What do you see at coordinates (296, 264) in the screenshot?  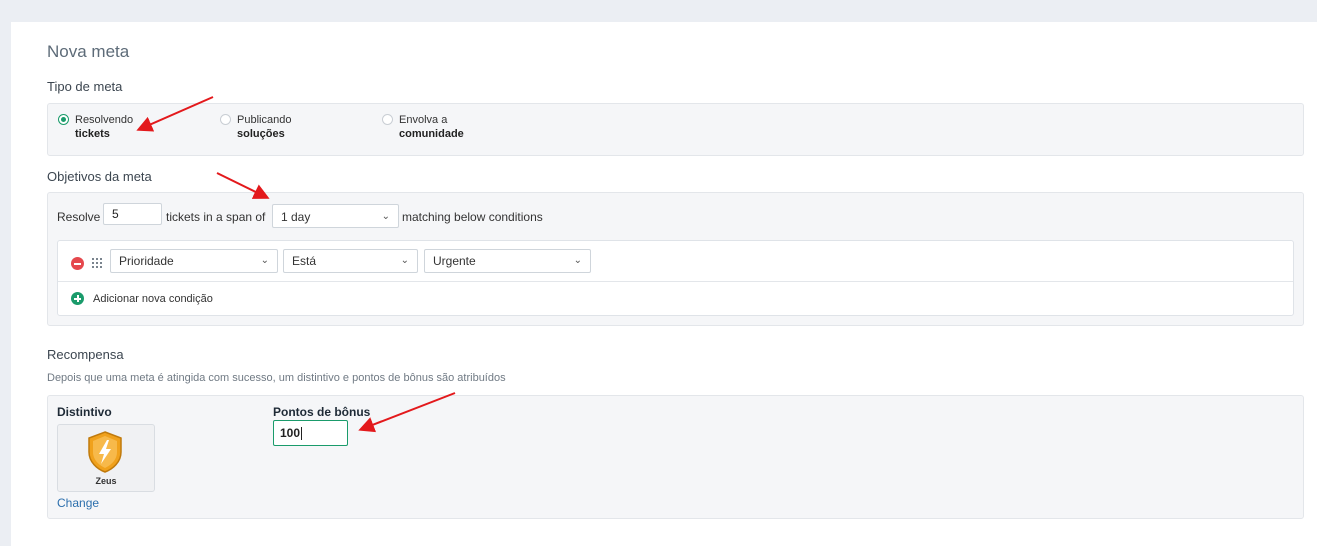 I see `annotation-arrows` at bounding box center [296, 264].